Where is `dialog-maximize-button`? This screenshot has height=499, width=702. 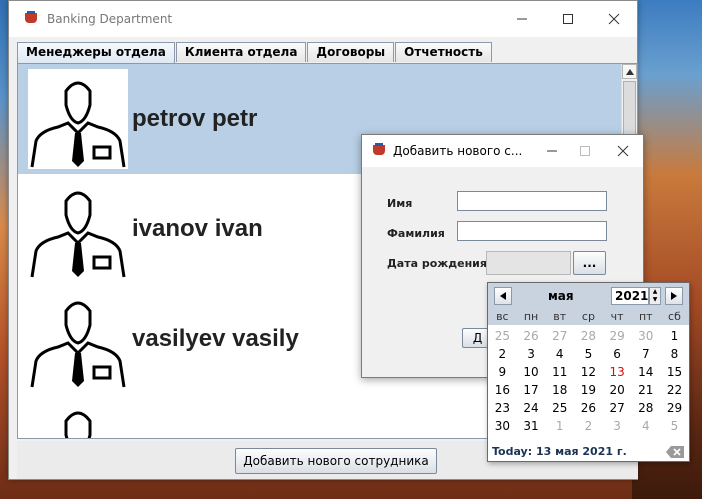 dialog-maximize-button is located at coordinates (585, 151).